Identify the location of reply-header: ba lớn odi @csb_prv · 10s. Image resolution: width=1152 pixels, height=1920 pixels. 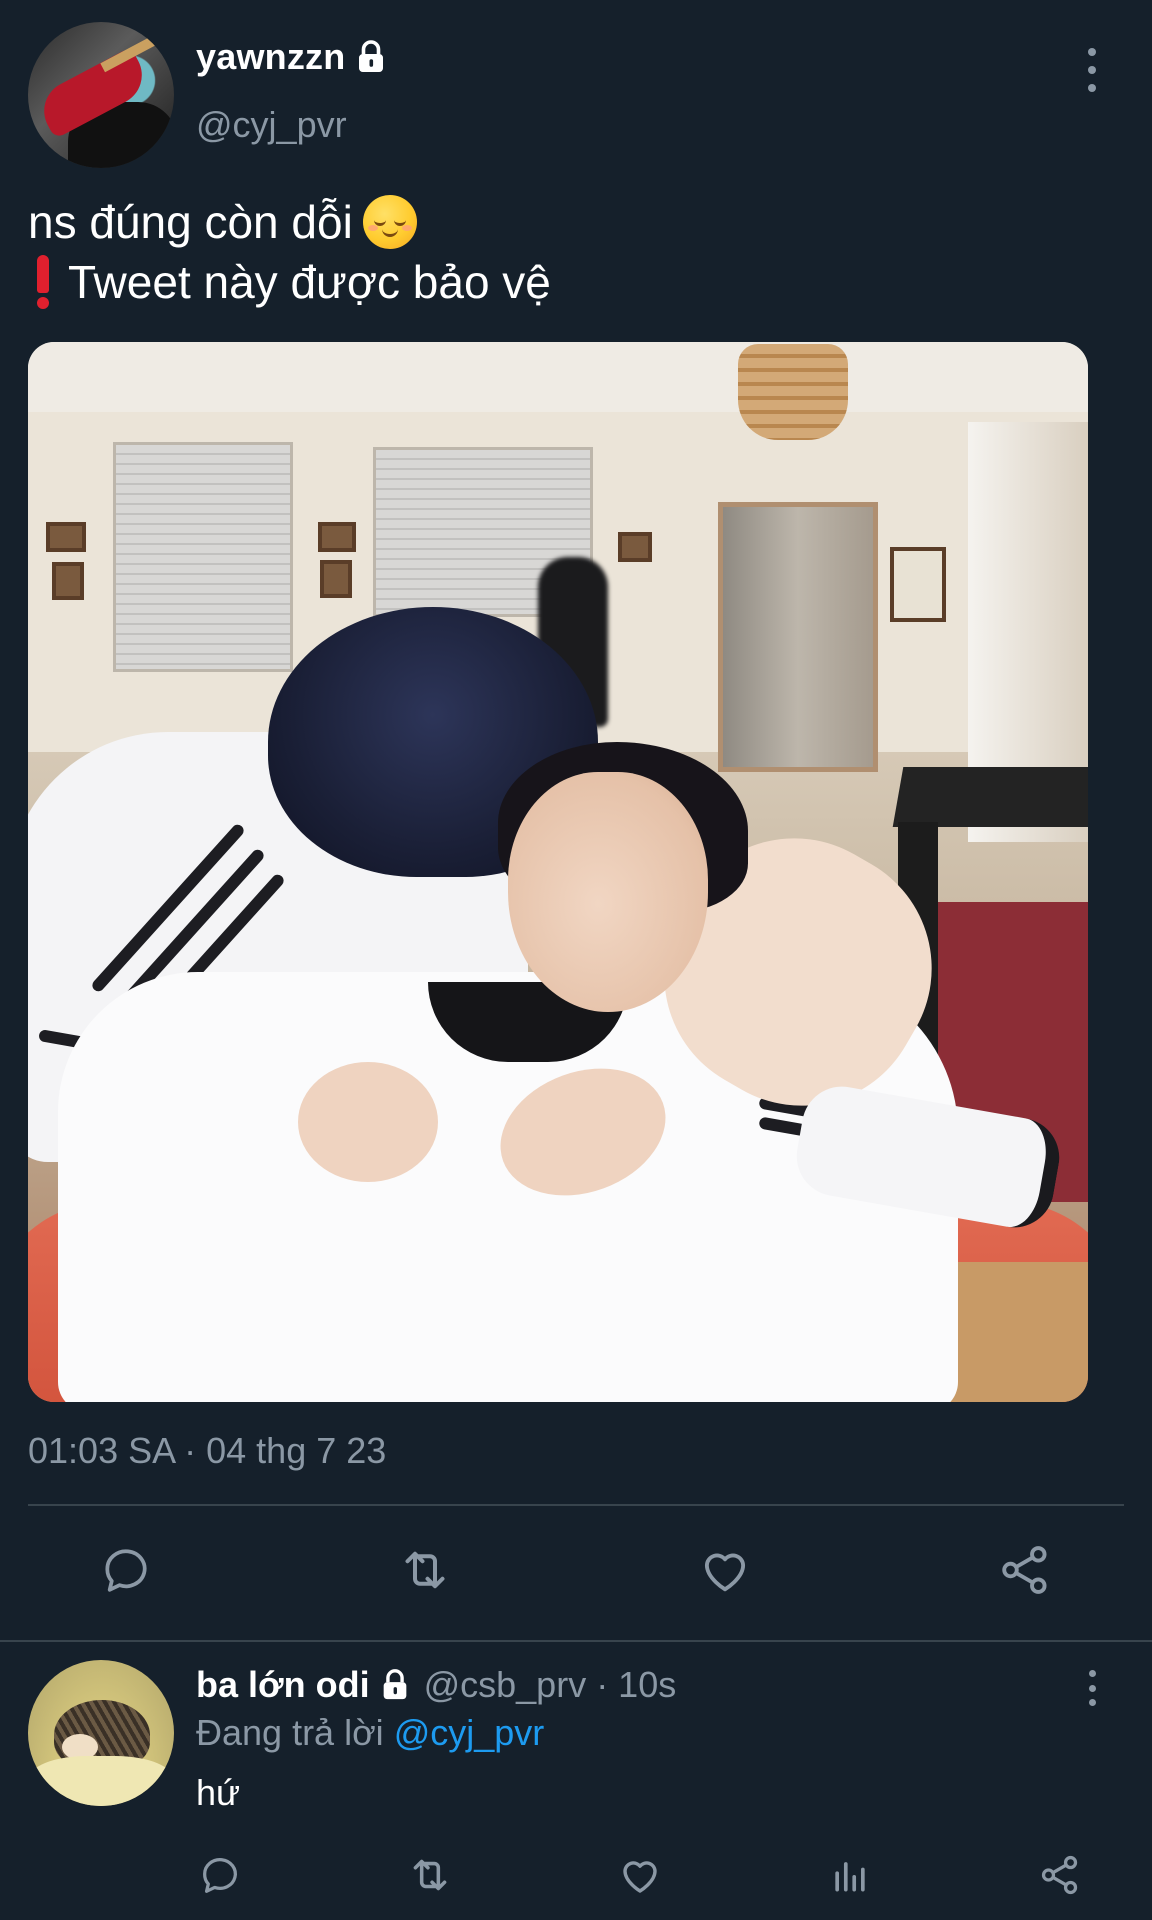
(436, 1685).